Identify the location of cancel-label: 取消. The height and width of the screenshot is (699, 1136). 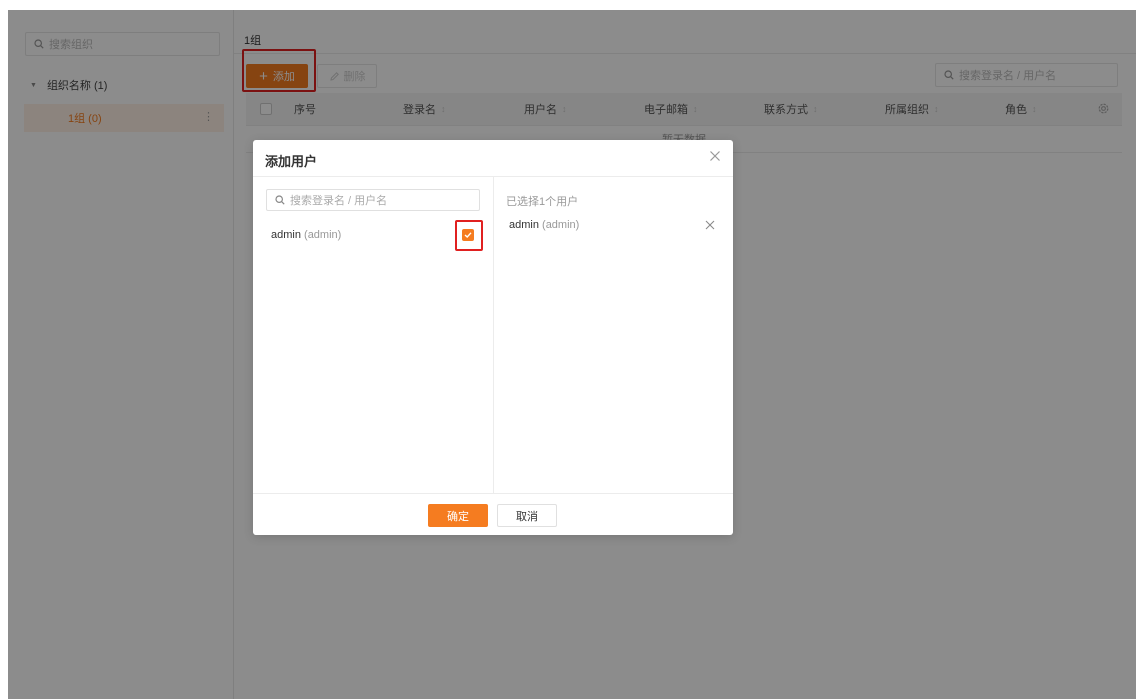
(527, 516).